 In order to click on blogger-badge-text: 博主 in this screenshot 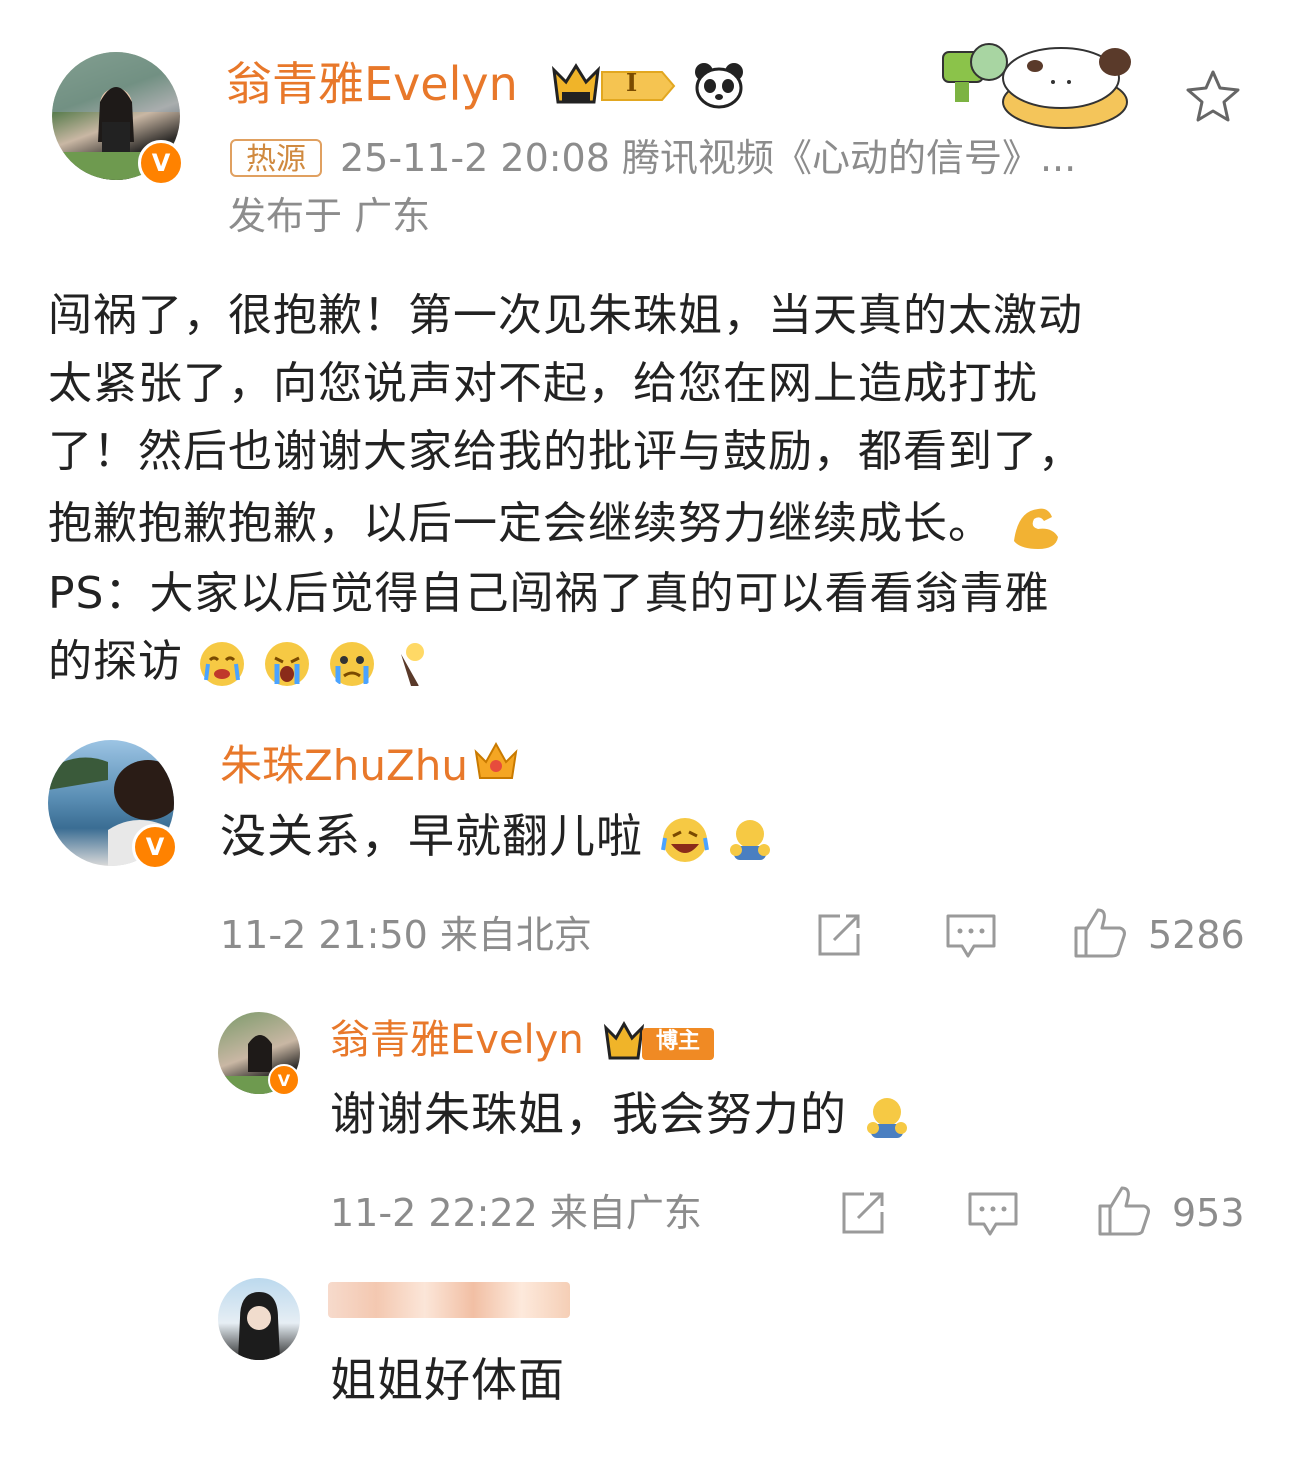, I will do `click(678, 1041)`.